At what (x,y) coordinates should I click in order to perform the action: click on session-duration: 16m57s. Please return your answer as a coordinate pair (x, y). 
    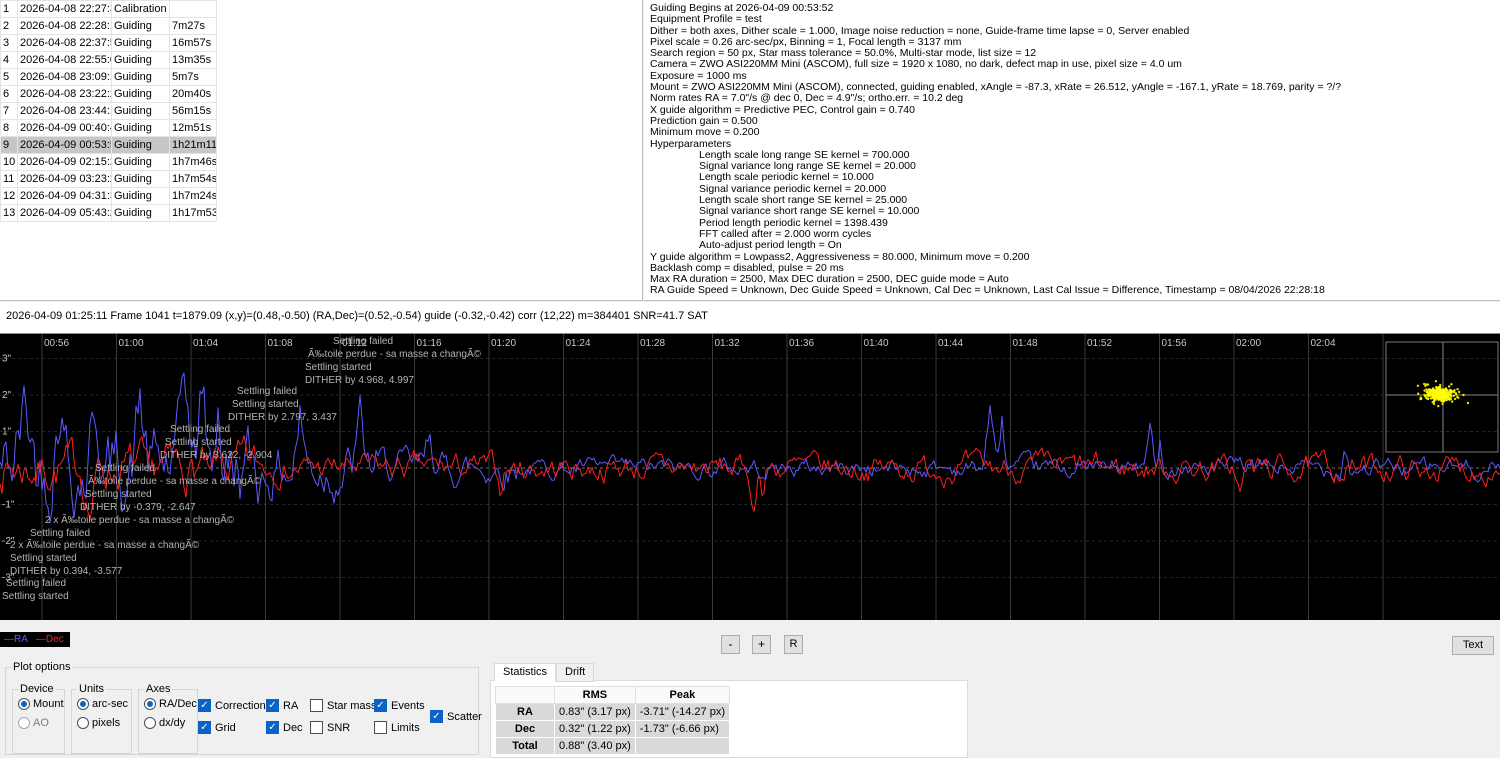
    Looking at the image, I should click on (193, 43).